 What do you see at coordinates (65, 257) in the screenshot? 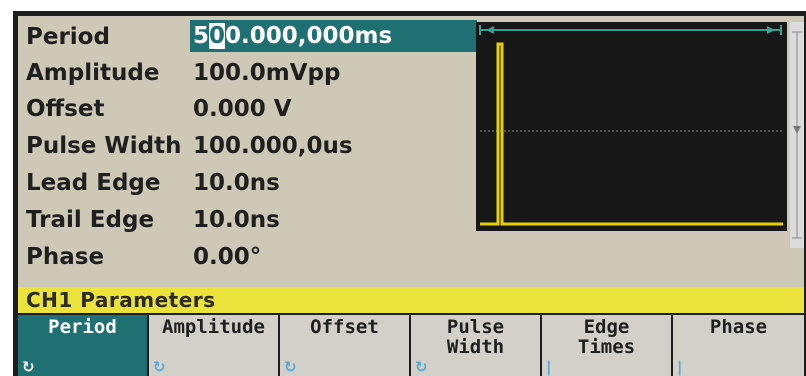
I see `phase-label: Phase` at bounding box center [65, 257].